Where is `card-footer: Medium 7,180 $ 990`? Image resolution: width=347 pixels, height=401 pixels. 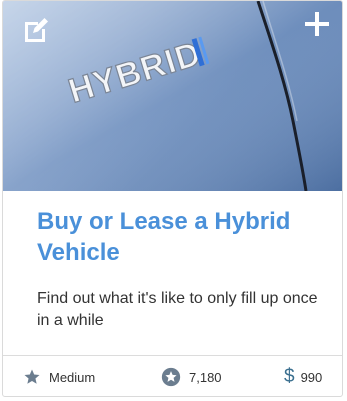
card-footer: Medium 7,180 $ 990 is located at coordinates (172, 376).